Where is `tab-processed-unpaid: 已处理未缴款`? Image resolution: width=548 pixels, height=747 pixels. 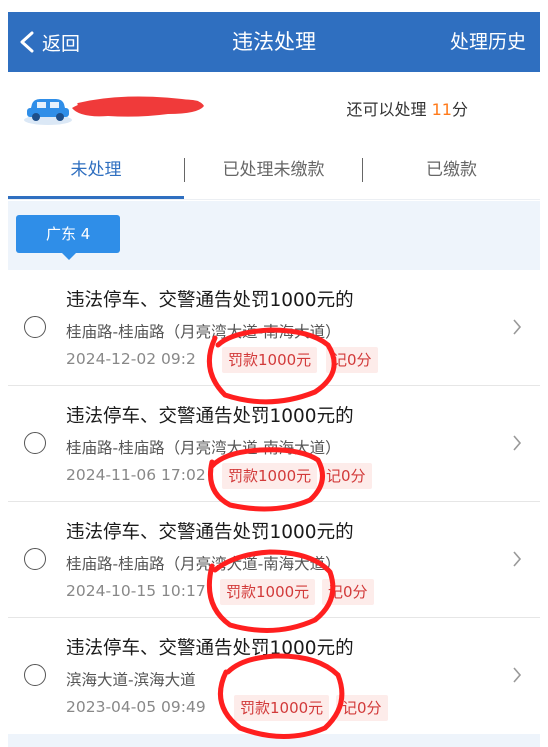
tab-processed-unpaid: 已处理未缴款 is located at coordinates (273, 173).